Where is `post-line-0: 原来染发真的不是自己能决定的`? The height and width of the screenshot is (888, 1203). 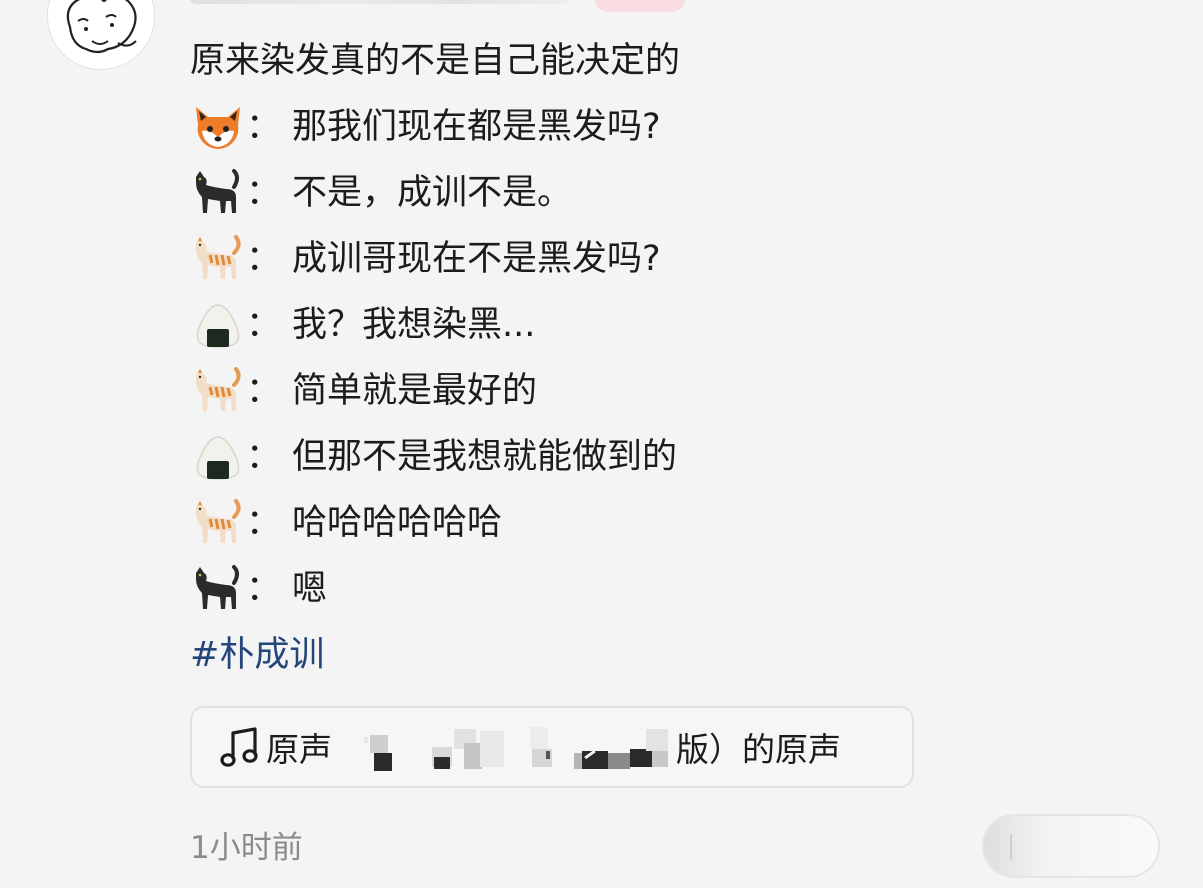 post-line-0: 原来染发真的不是自己能决定的 is located at coordinates (680, 61).